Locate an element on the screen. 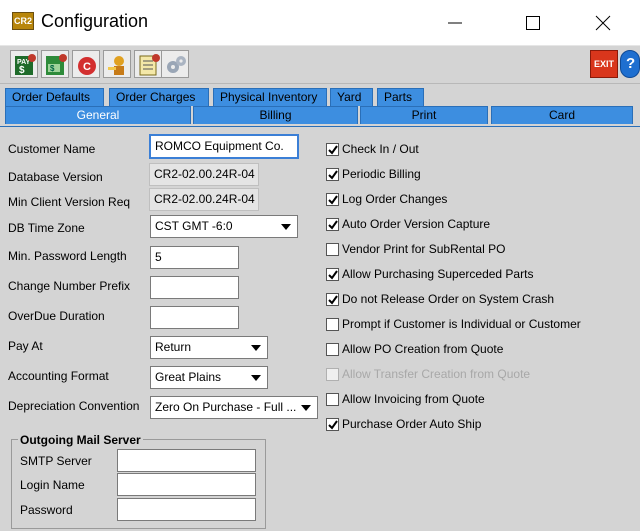 This screenshot has width=640, height=531. pay-at-label: Pay At is located at coordinates (25, 346).